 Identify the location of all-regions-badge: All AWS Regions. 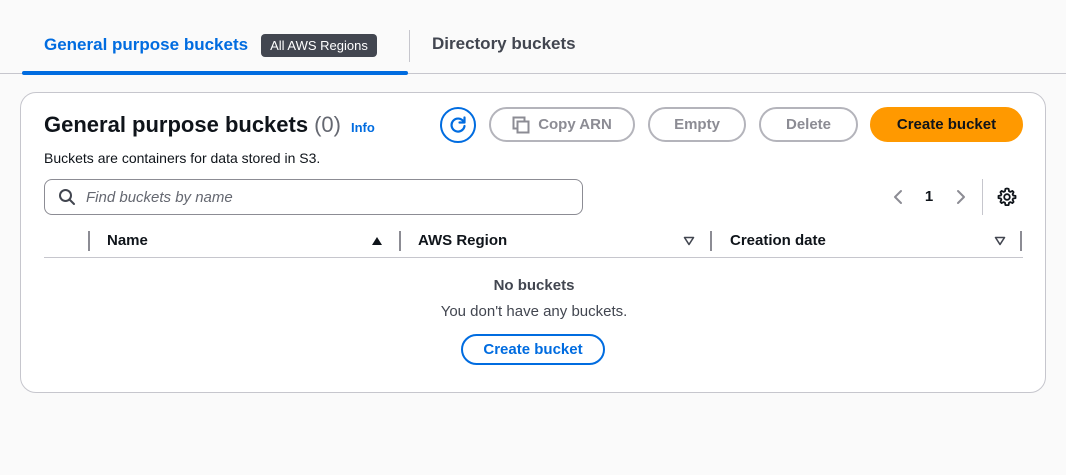
(319, 45).